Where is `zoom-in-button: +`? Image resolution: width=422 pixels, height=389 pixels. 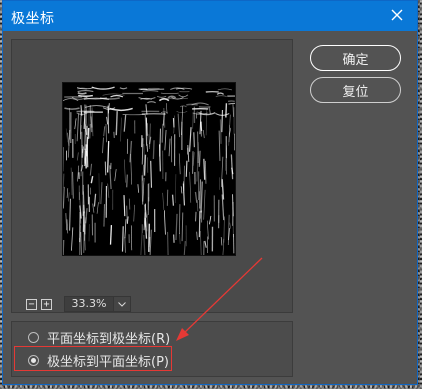
zoom-in-button: + is located at coordinates (46, 304).